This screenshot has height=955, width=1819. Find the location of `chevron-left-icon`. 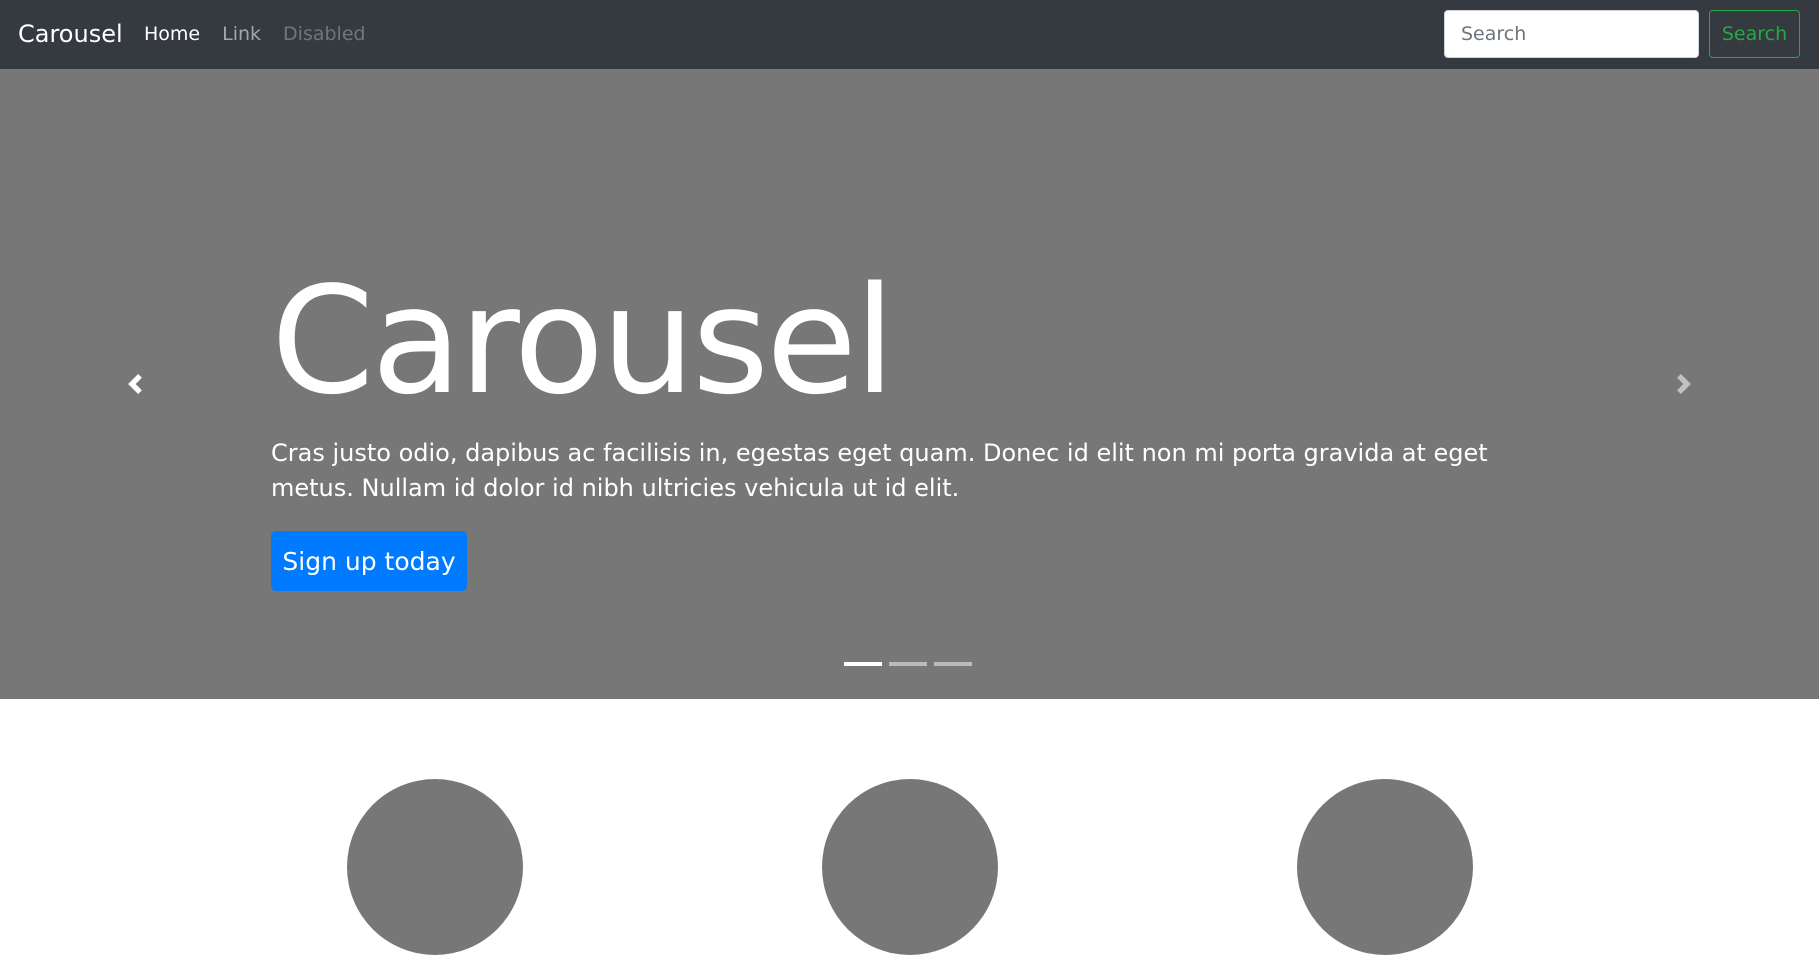

chevron-left-icon is located at coordinates (135, 384).